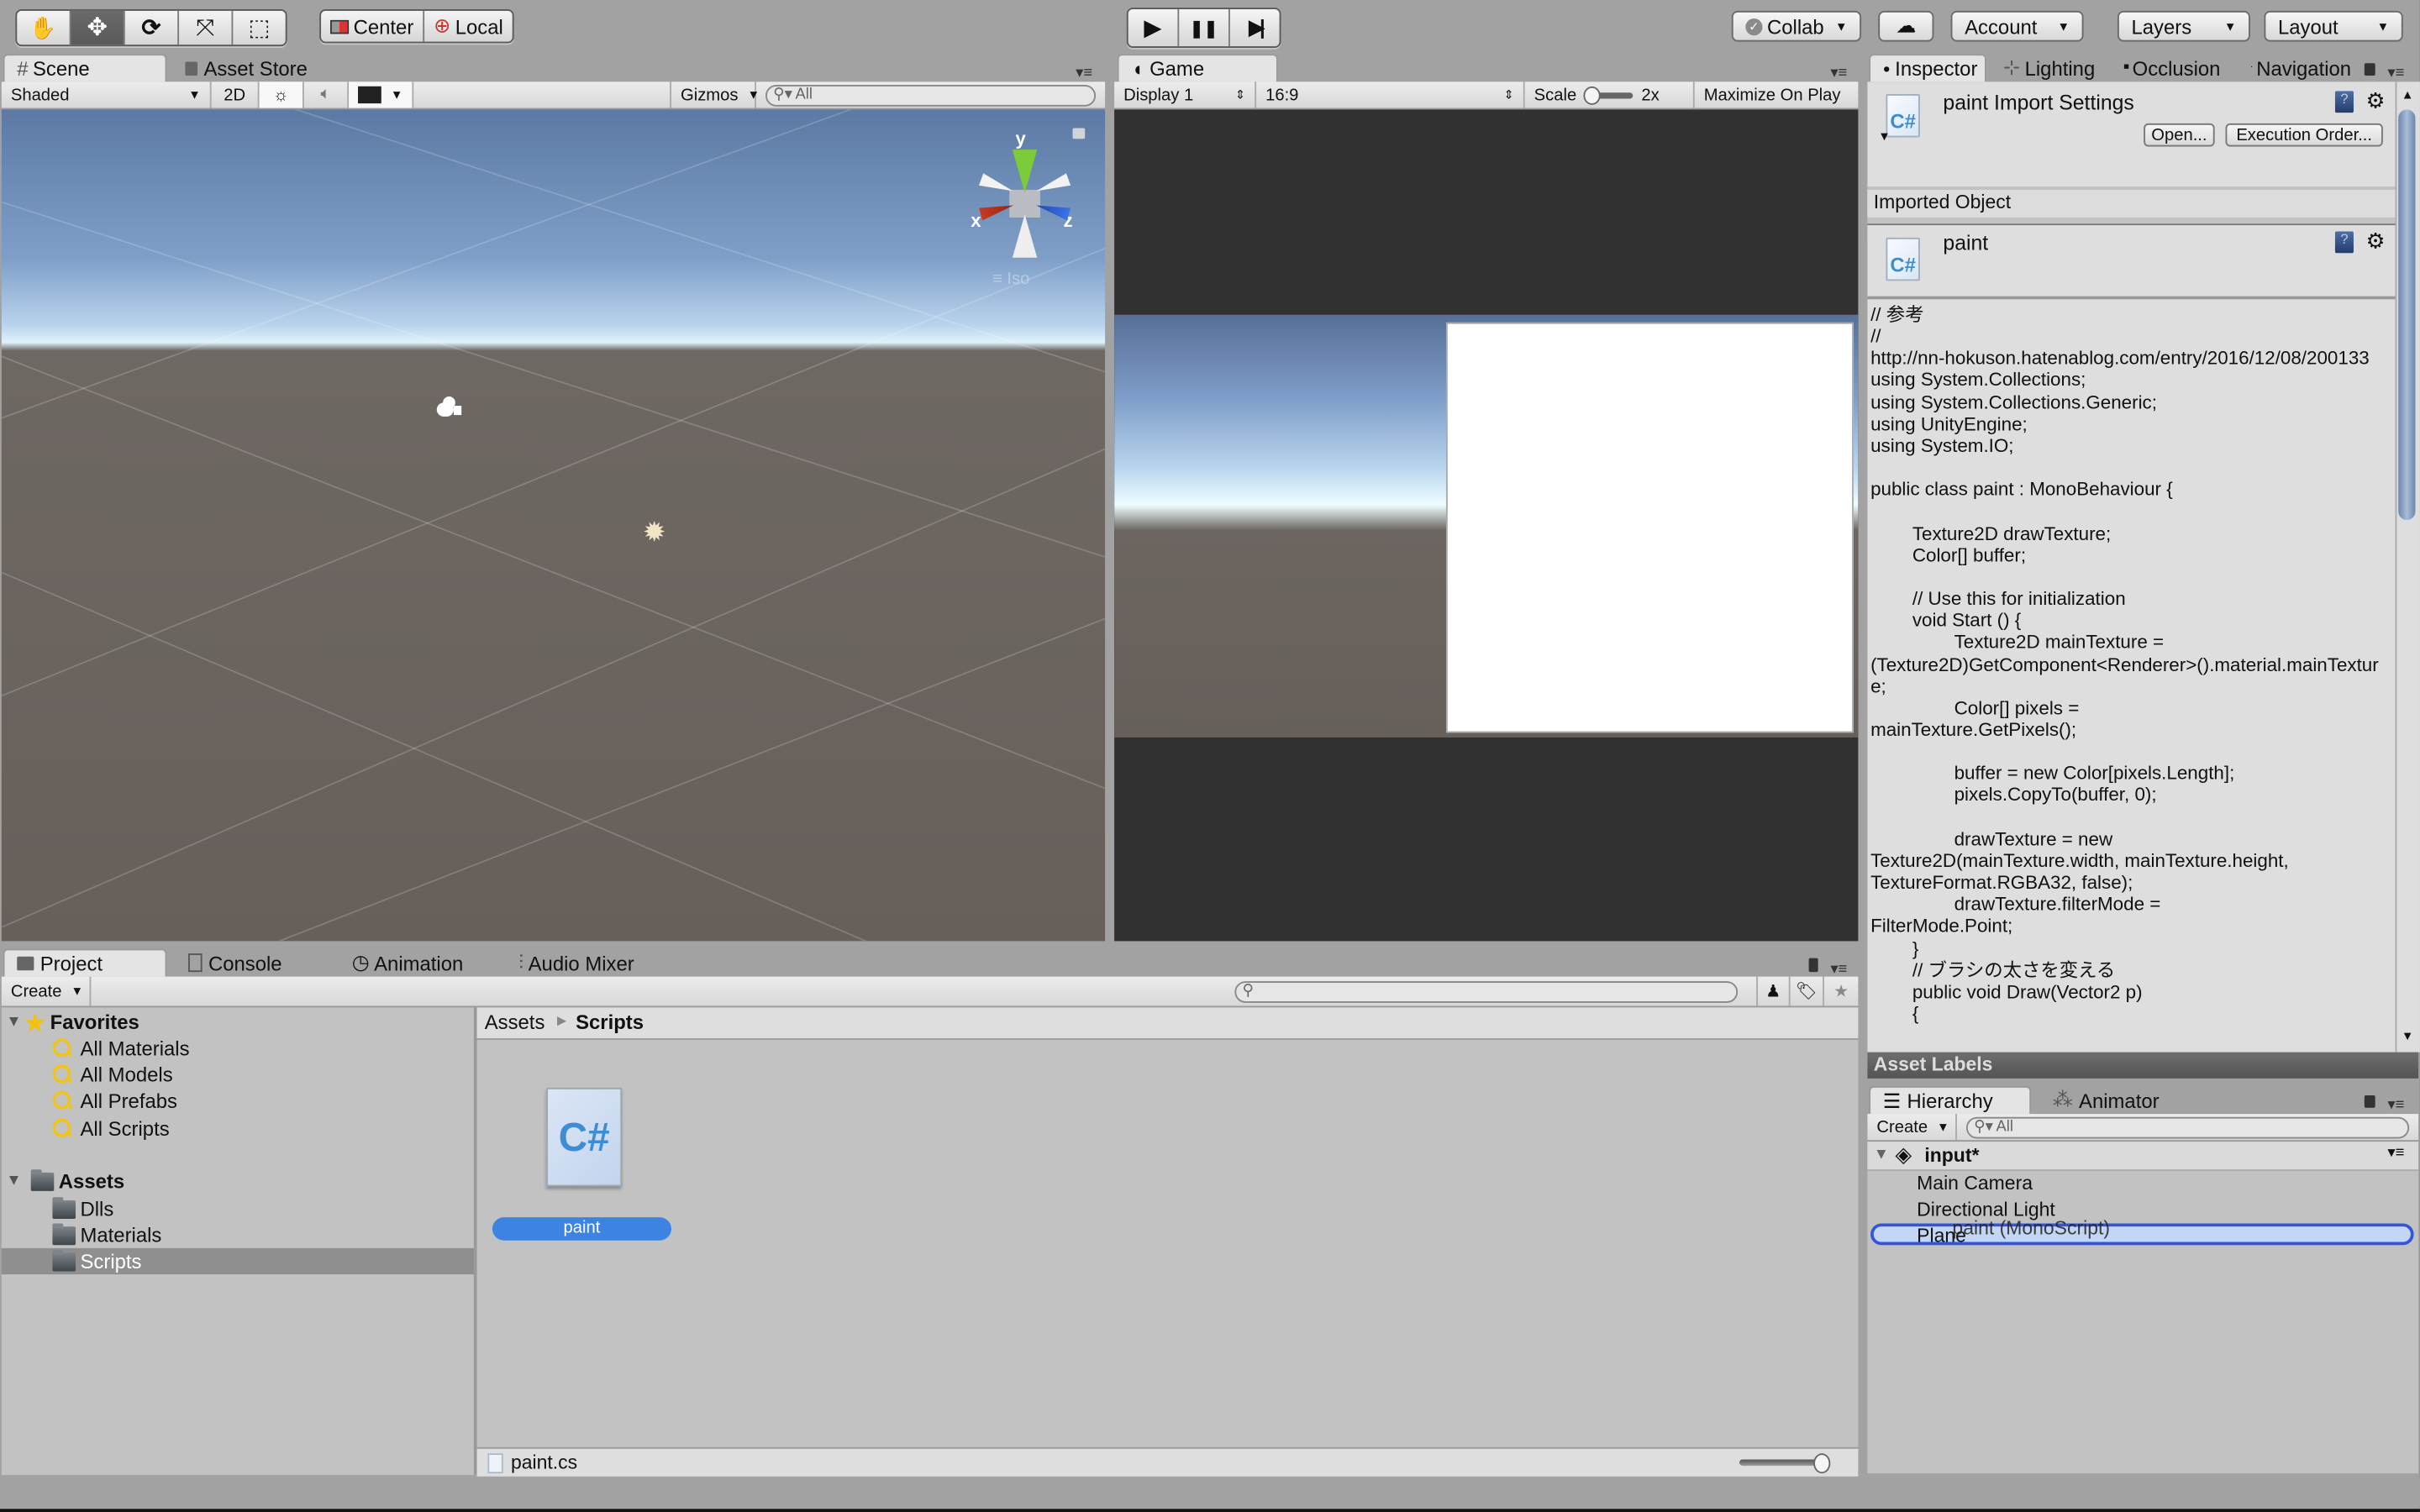 This screenshot has height=1512, width=2420. What do you see at coordinates (1591, 94) in the screenshot?
I see `scale-slider-thumb` at bounding box center [1591, 94].